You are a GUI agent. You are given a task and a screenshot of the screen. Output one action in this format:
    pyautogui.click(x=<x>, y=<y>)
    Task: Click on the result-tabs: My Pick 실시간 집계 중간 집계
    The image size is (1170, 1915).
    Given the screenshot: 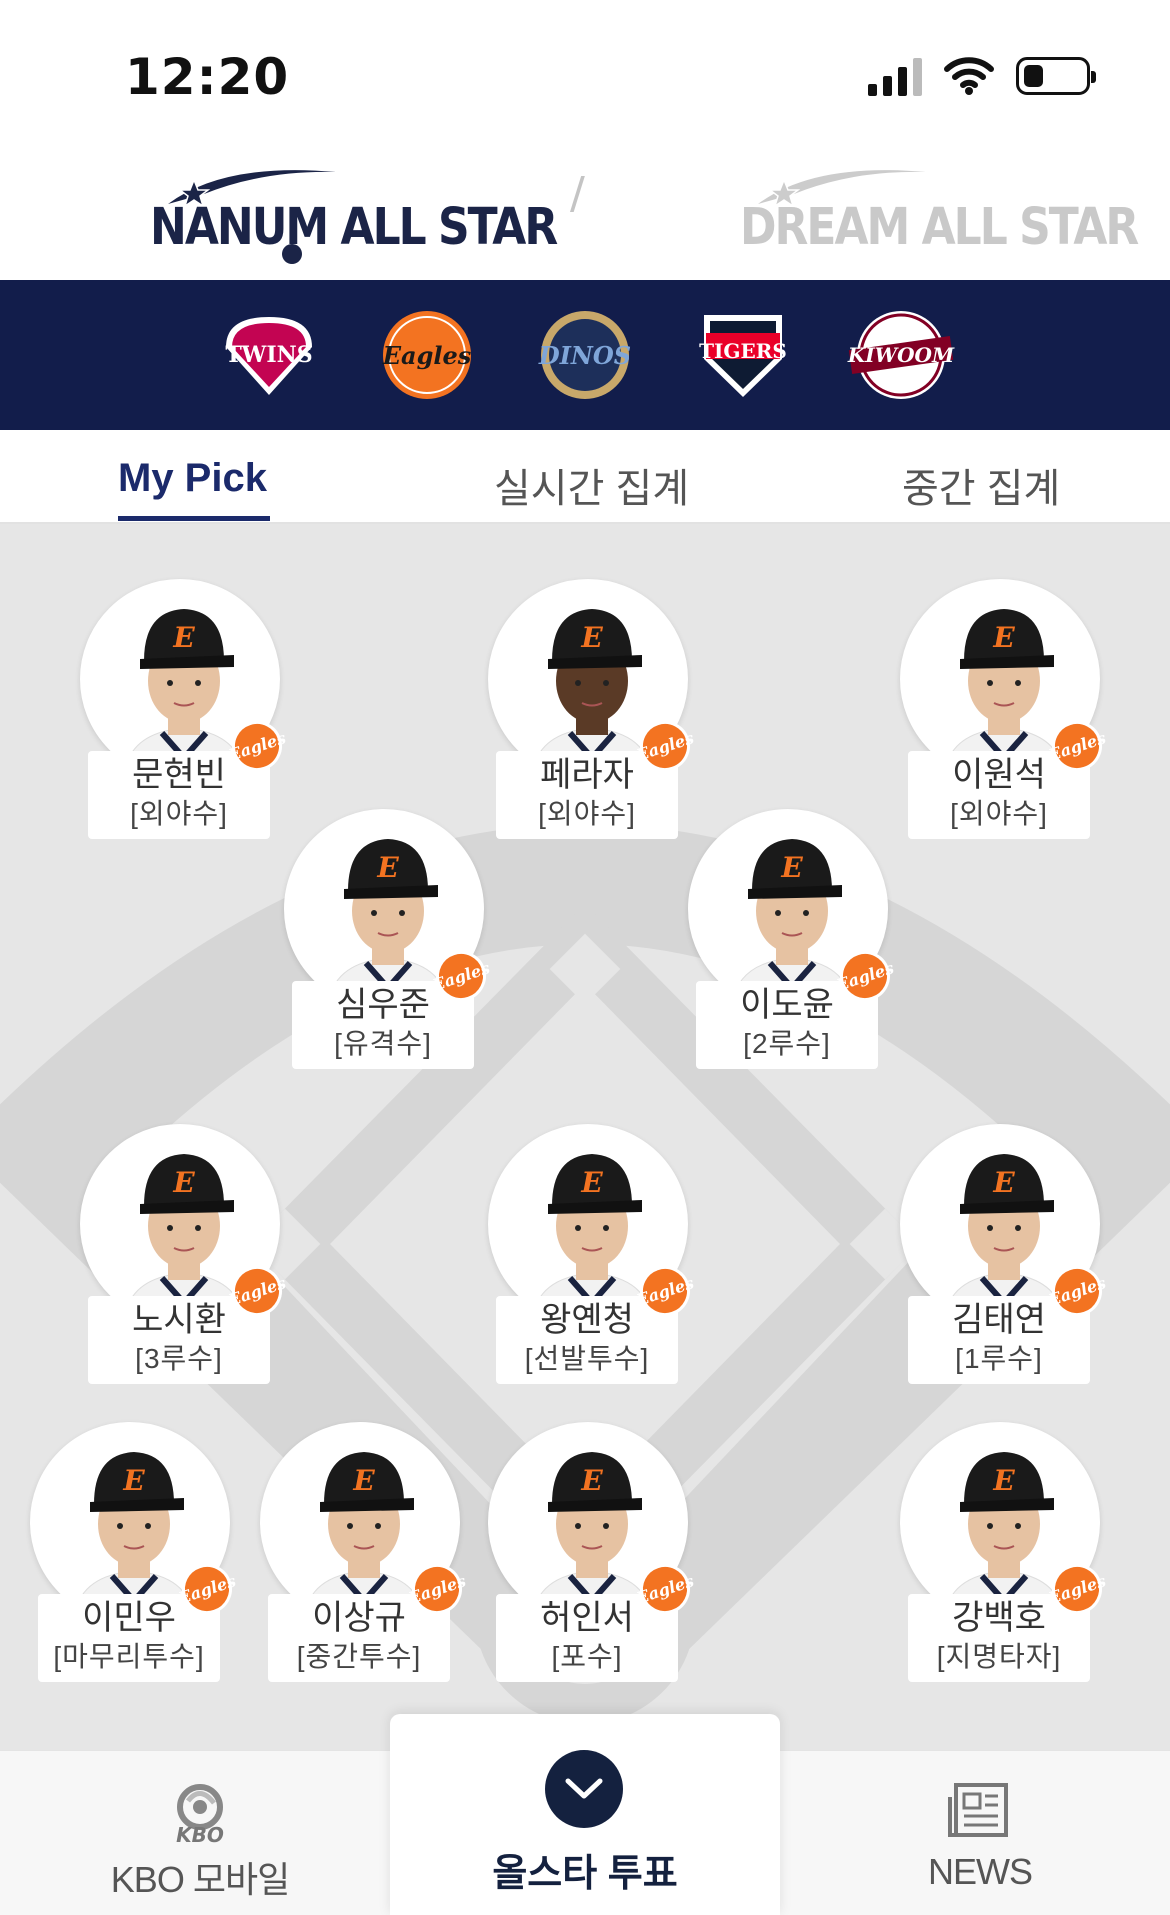 What is the action you would take?
    pyautogui.click(x=585, y=477)
    